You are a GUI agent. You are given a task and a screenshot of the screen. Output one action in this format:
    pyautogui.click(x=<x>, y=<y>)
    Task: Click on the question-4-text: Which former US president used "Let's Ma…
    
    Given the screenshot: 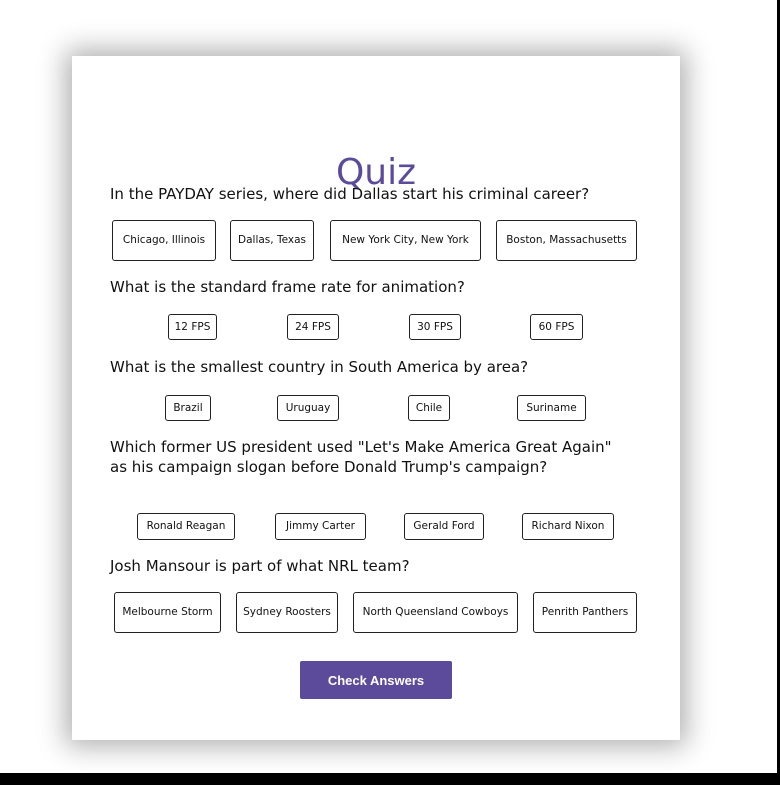 What is the action you would take?
    pyautogui.click(x=361, y=457)
    